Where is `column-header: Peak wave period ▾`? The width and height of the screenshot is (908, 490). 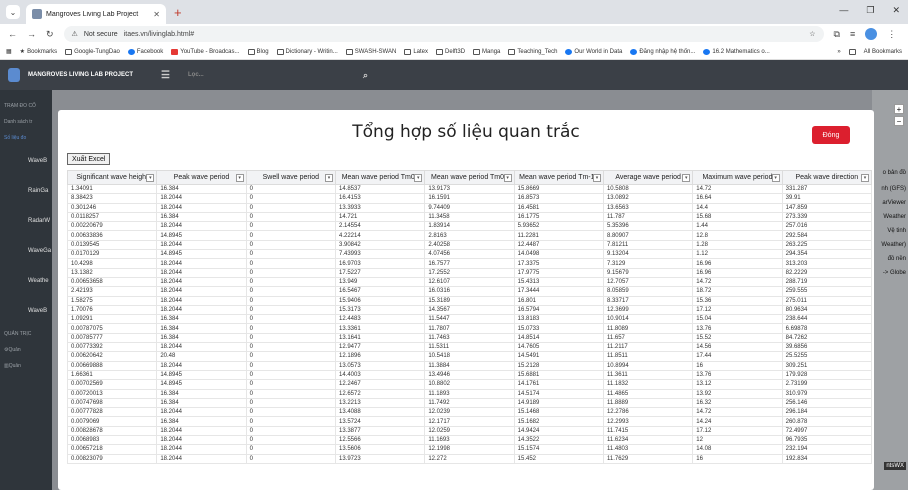
column-header: Peak wave period ▾ is located at coordinates (201, 177).